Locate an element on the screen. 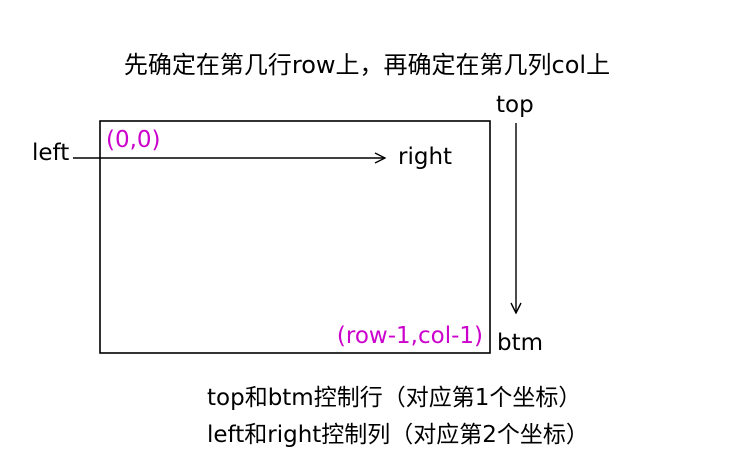 The height and width of the screenshot is (468, 730). label-origin: (0,0) is located at coordinates (133, 140).